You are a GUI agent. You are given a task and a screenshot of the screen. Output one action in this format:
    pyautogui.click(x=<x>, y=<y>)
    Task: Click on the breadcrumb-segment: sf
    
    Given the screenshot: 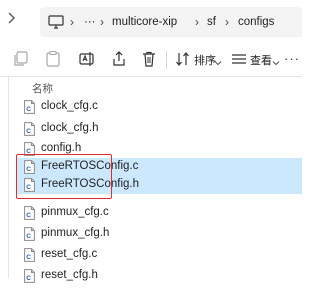 What is the action you would take?
    pyautogui.click(x=211, y=22)
    